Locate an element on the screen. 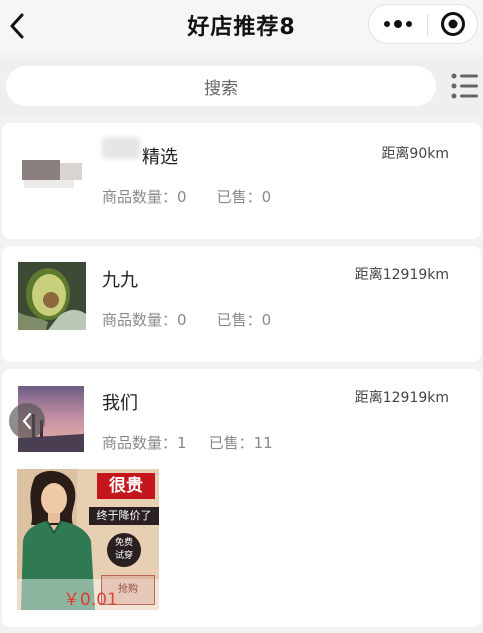 This screenshot has width=483, height=633. search-placeholder: 搜索 is located at coordinates (221, 88).